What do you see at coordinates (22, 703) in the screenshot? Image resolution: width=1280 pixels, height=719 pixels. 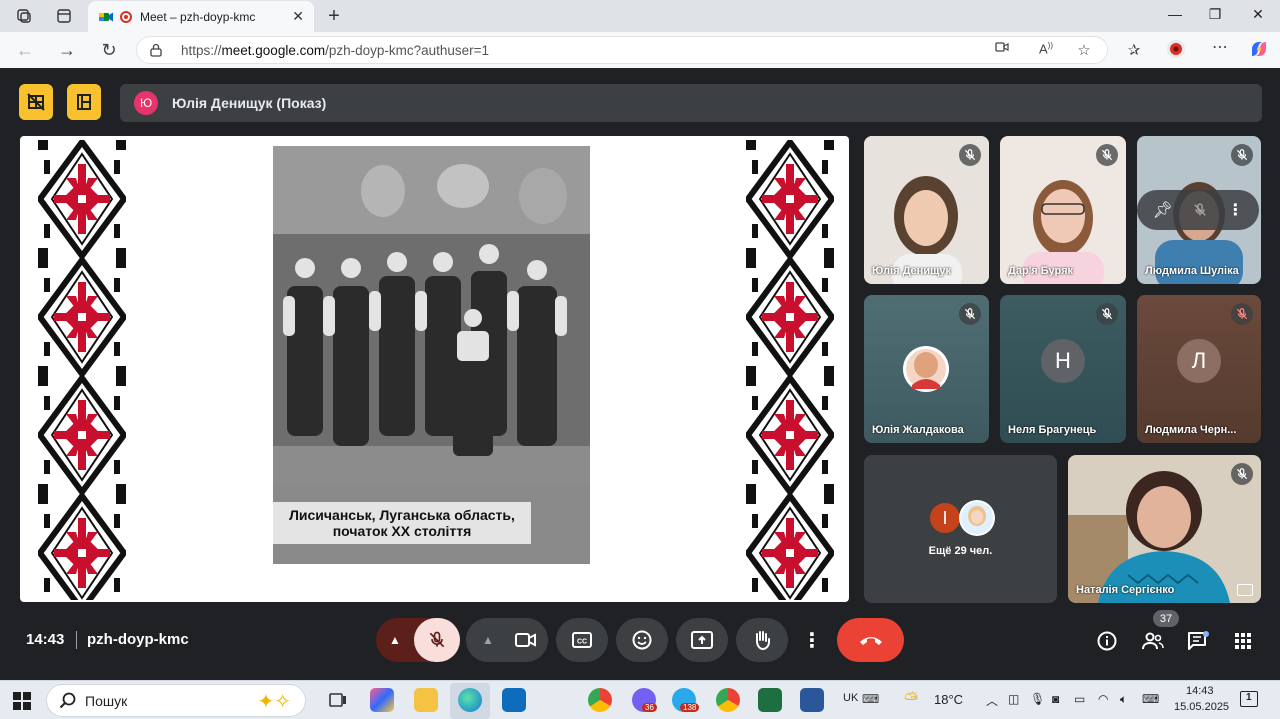 I see `start-windows-icon` at bounding box center [22, 703].